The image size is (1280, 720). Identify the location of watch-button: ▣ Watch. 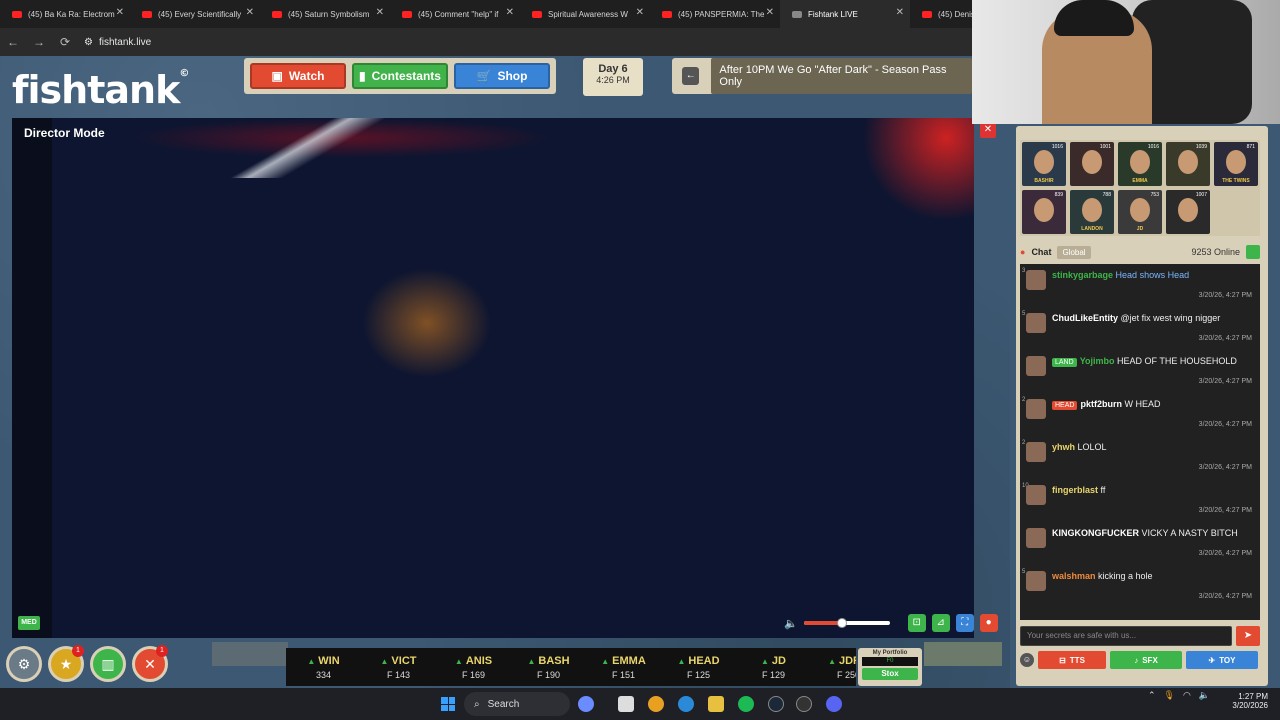
(298, 76).